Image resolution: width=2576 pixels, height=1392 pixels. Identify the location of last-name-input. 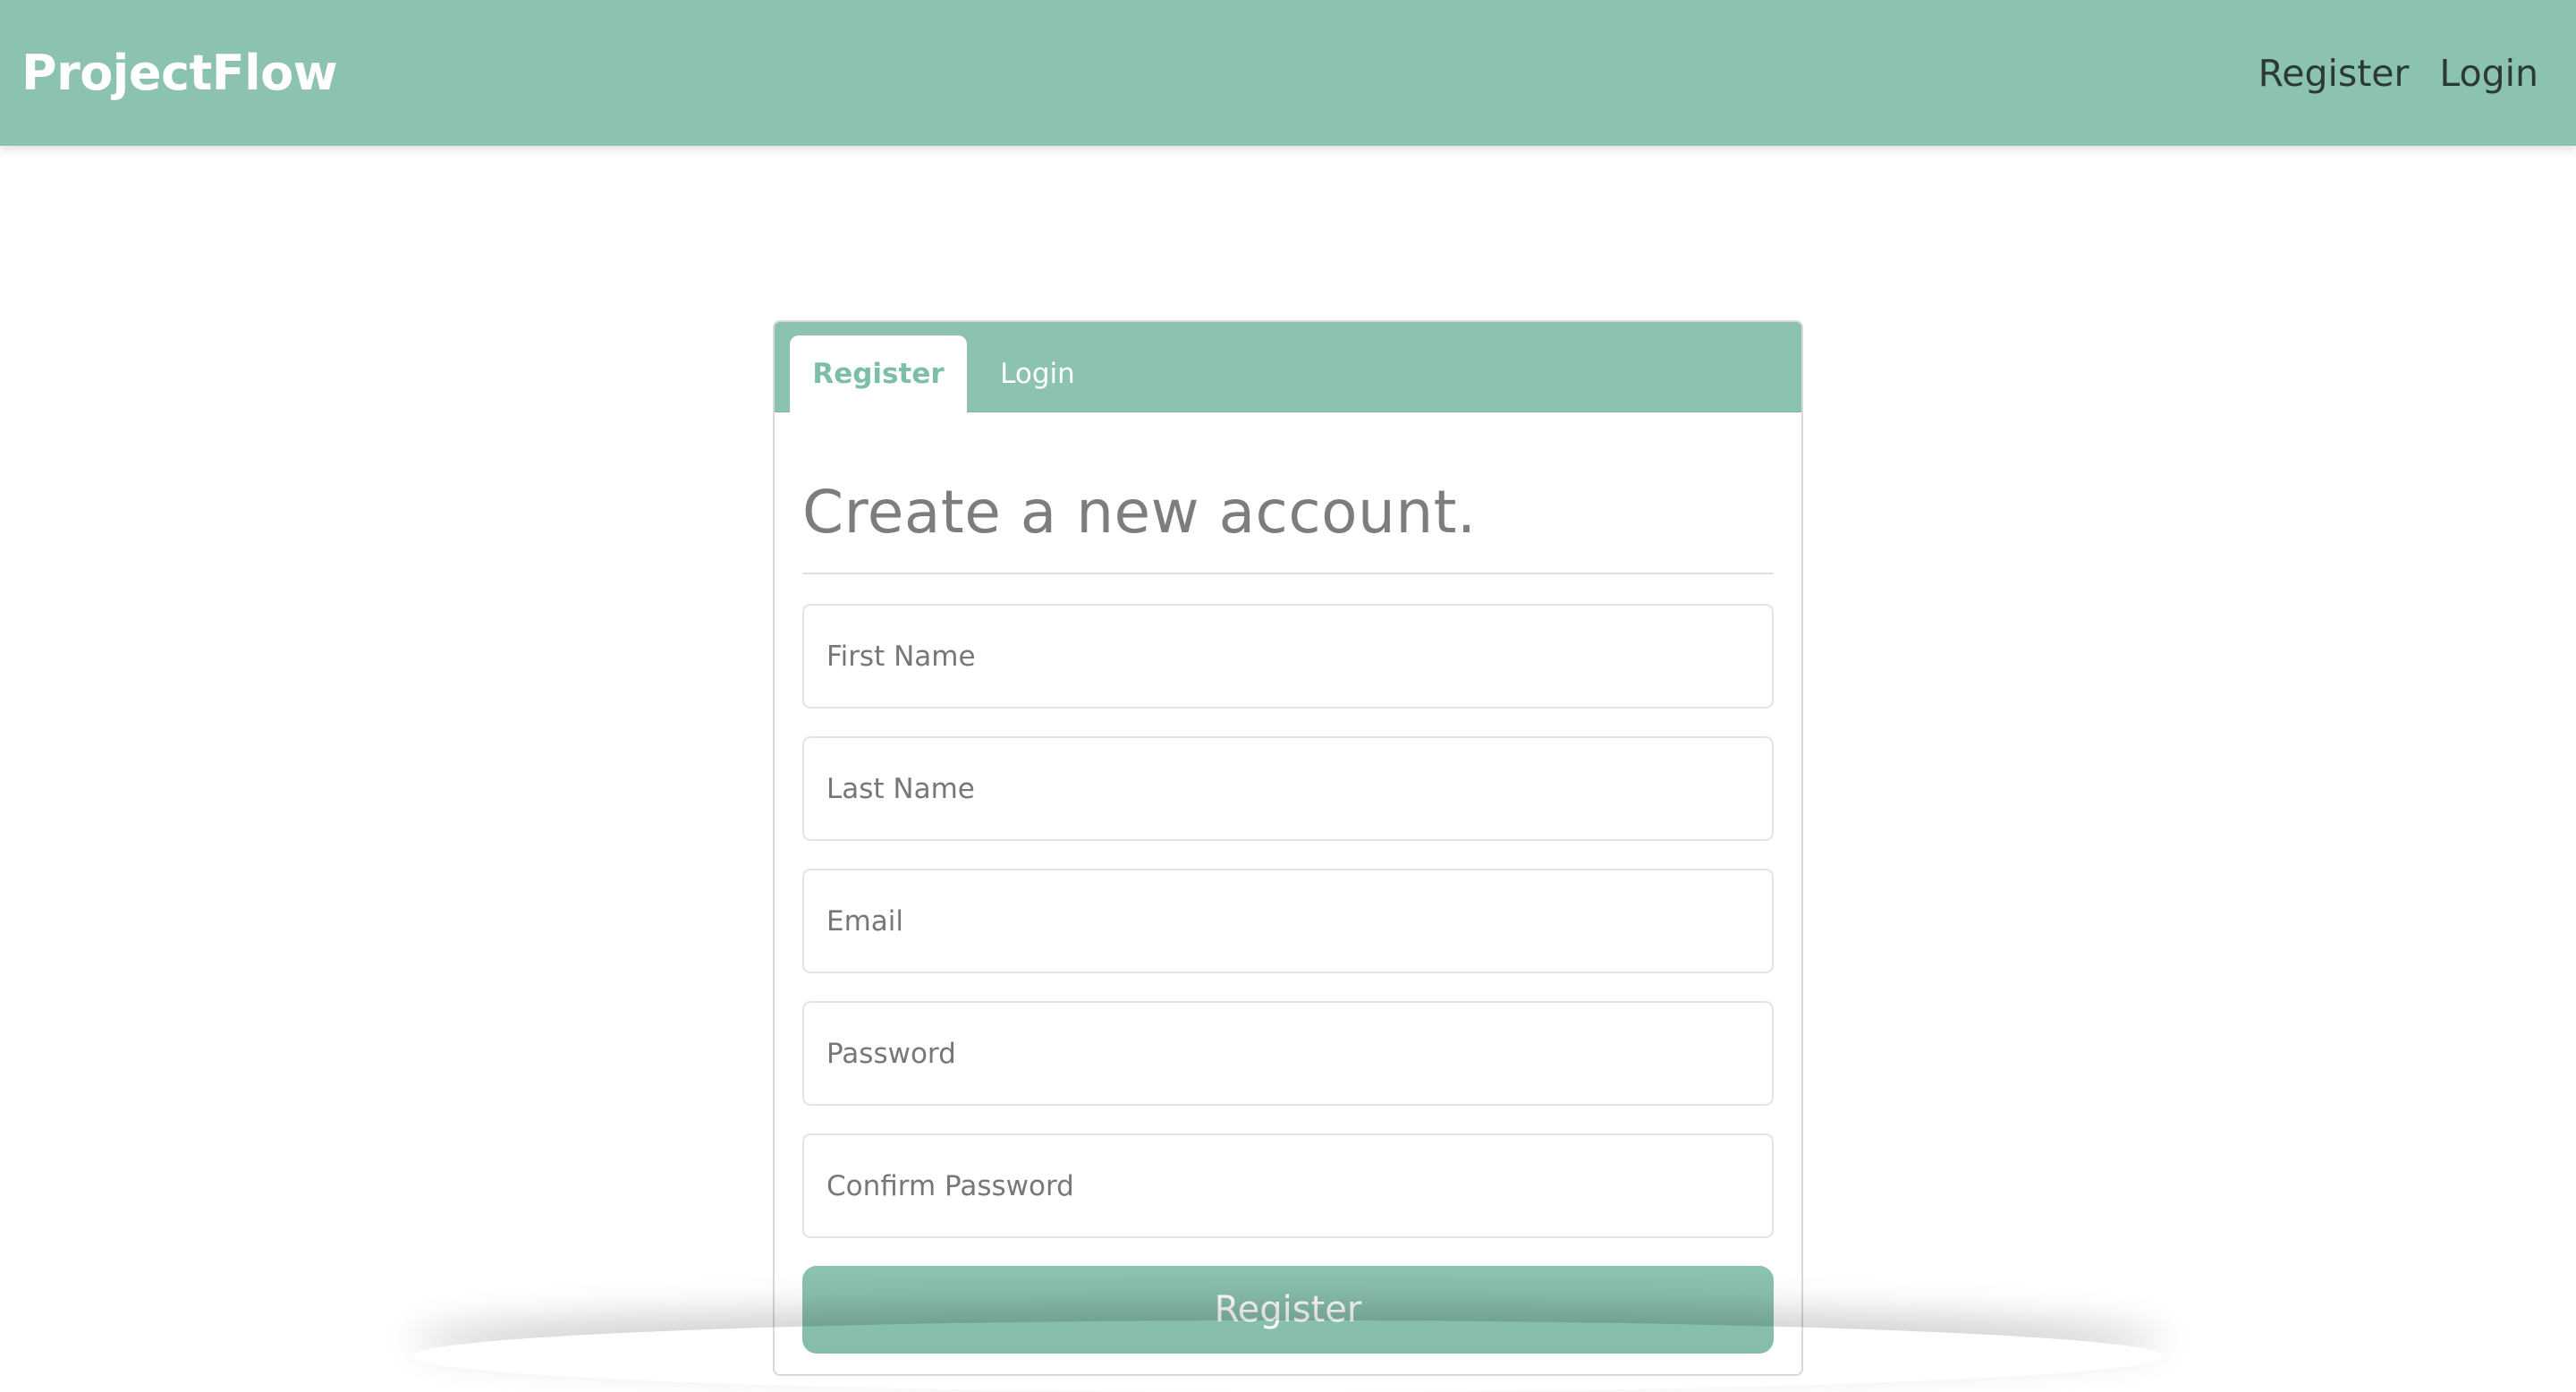
(1288, 788).